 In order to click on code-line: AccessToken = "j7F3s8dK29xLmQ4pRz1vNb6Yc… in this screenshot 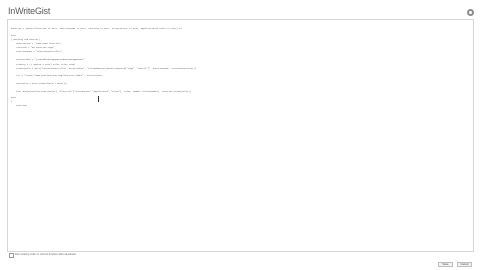, I will do `click(48, 59)`.